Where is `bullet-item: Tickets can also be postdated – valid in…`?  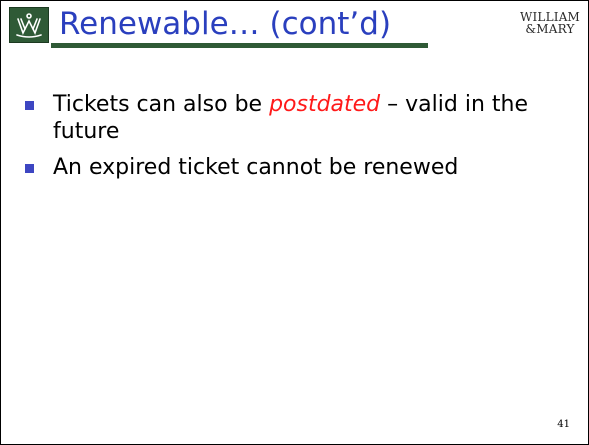 bullet-item: Tickets can also be postdated – valid in… is located at coordinates (293, 118).